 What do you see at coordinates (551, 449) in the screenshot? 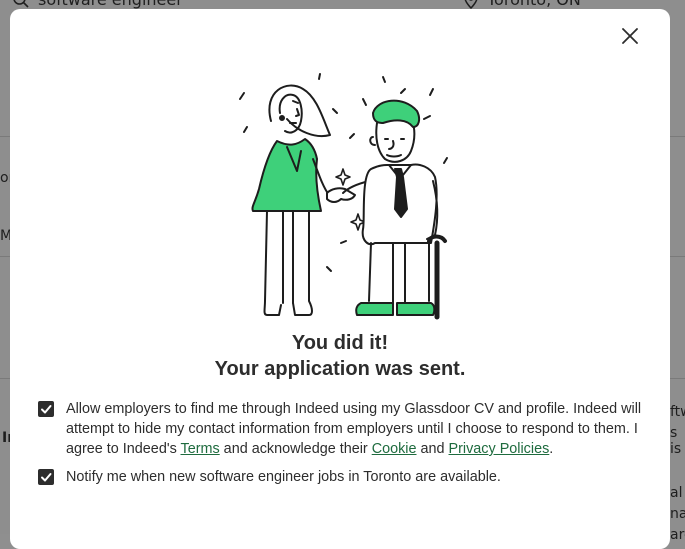
I see `consent-text: .` at bounding box center [551, 449].